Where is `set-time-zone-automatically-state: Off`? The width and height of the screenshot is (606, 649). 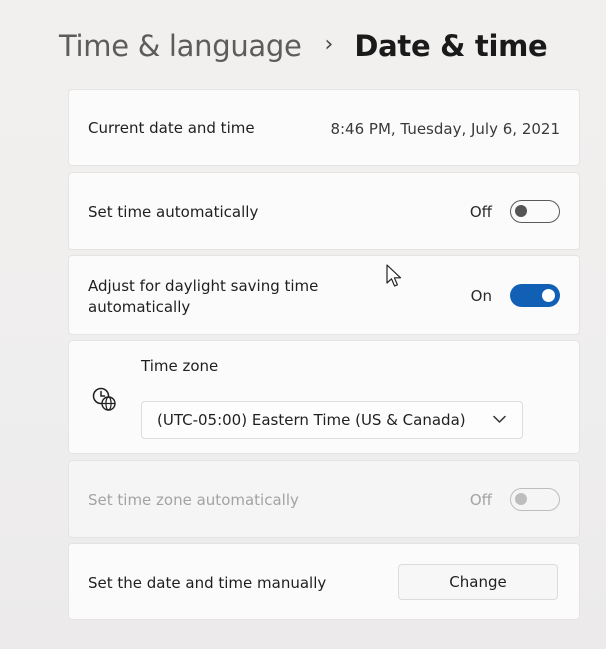 set-time-zone-automatically-state: Off is located at coordinates (480, 499).